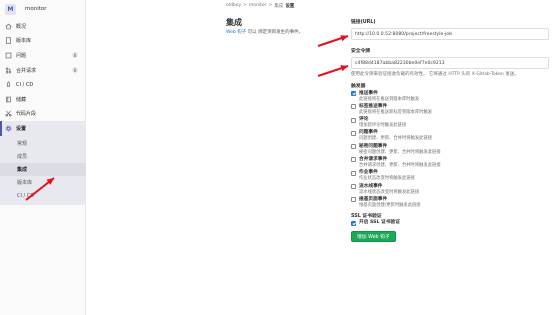  I want to click on merge-request-icon, so click(8, 70).